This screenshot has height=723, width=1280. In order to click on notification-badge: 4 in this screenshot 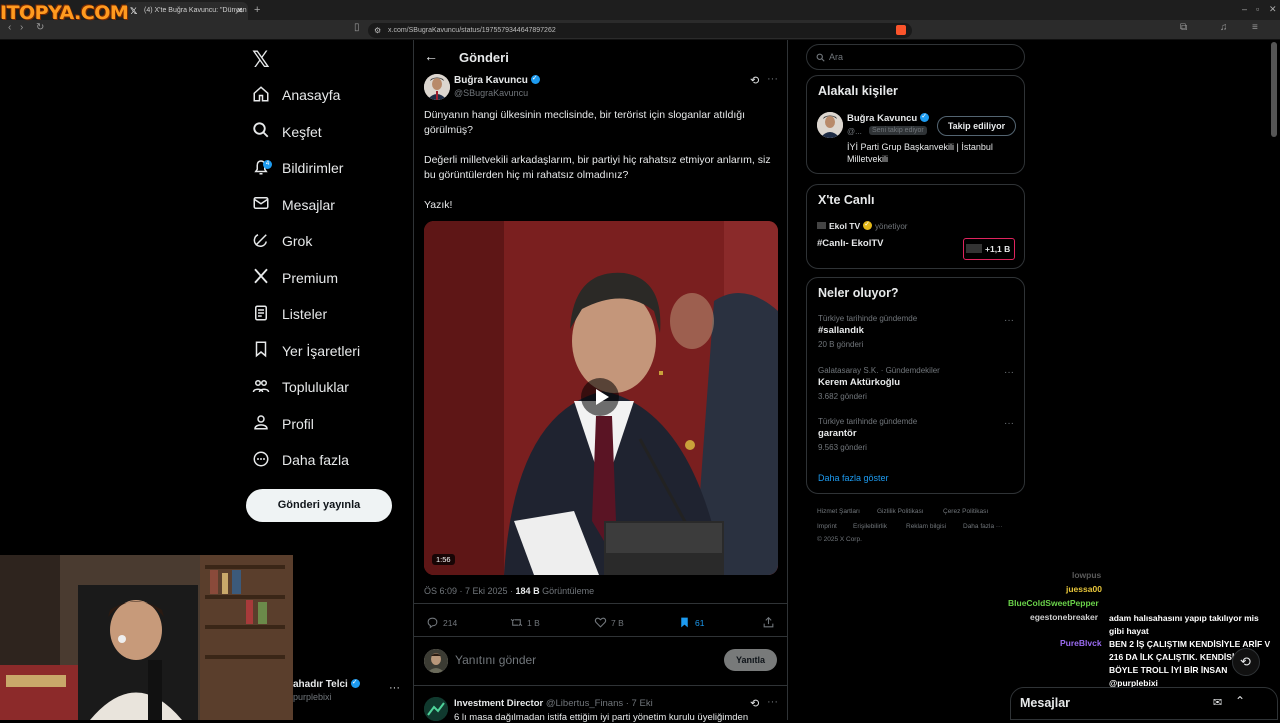, I will do `click(267, 164)`.